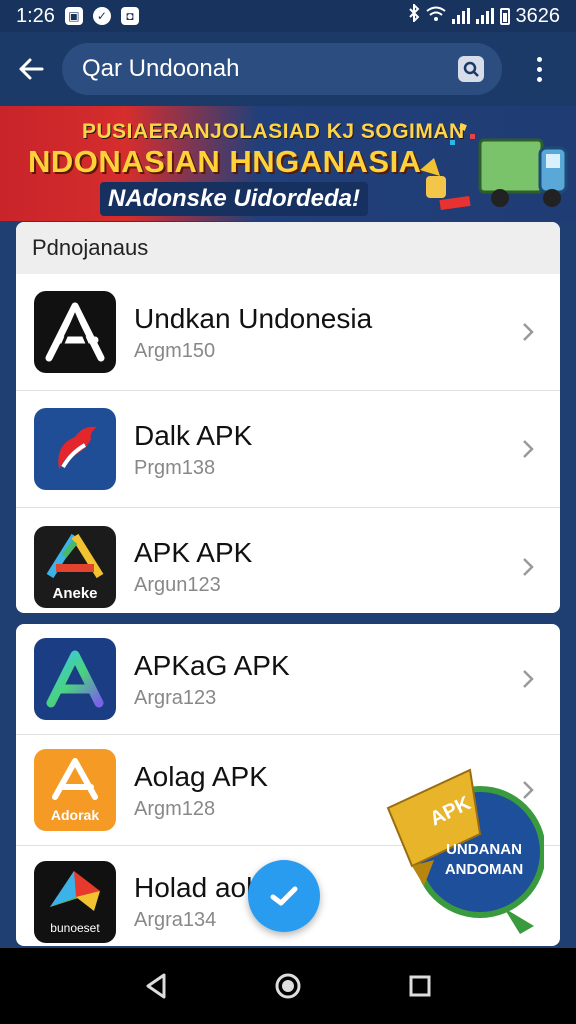  I want to click on search-input: Qar Undoonah, so click(270, 69).